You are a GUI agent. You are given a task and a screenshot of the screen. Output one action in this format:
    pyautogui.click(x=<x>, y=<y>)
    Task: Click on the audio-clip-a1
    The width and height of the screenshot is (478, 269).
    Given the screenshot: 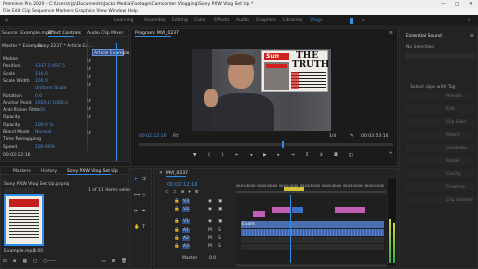 What is the action you would take?
    pyautogui.click(x=312, y=232)
    